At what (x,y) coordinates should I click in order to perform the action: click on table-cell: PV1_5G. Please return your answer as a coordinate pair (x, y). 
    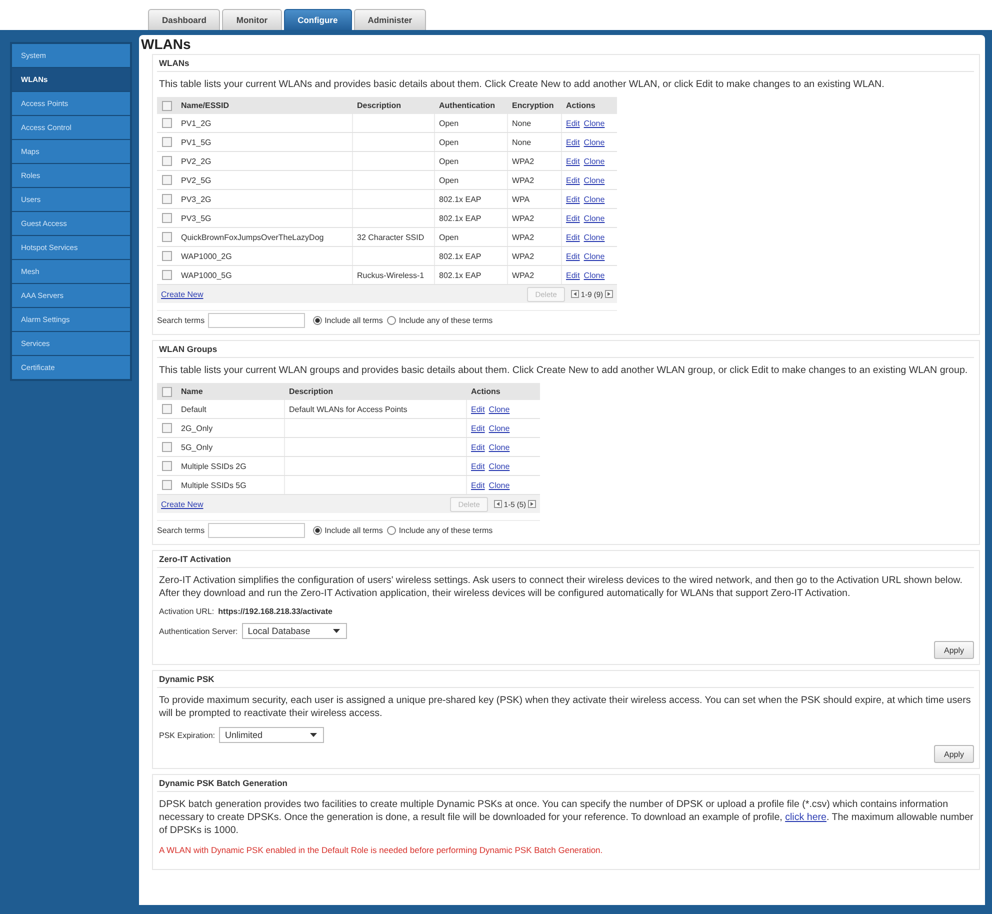
    Looking at the image, I should click on (265, 142).